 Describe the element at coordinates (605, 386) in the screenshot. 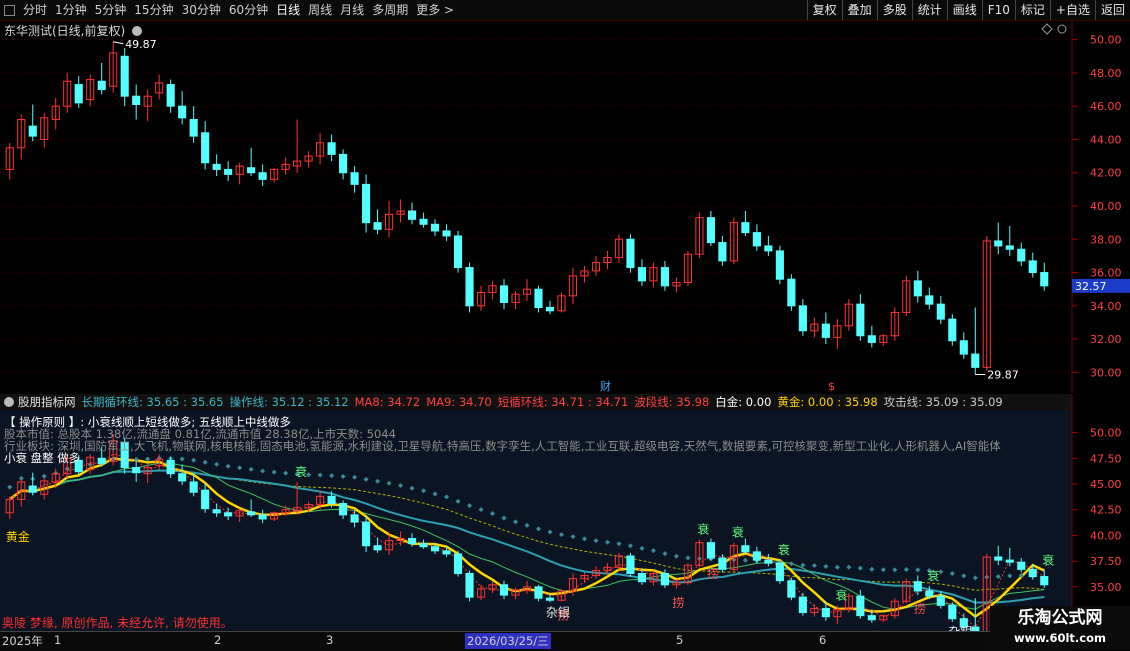

I see `finance-event-marker: 财` at that location.